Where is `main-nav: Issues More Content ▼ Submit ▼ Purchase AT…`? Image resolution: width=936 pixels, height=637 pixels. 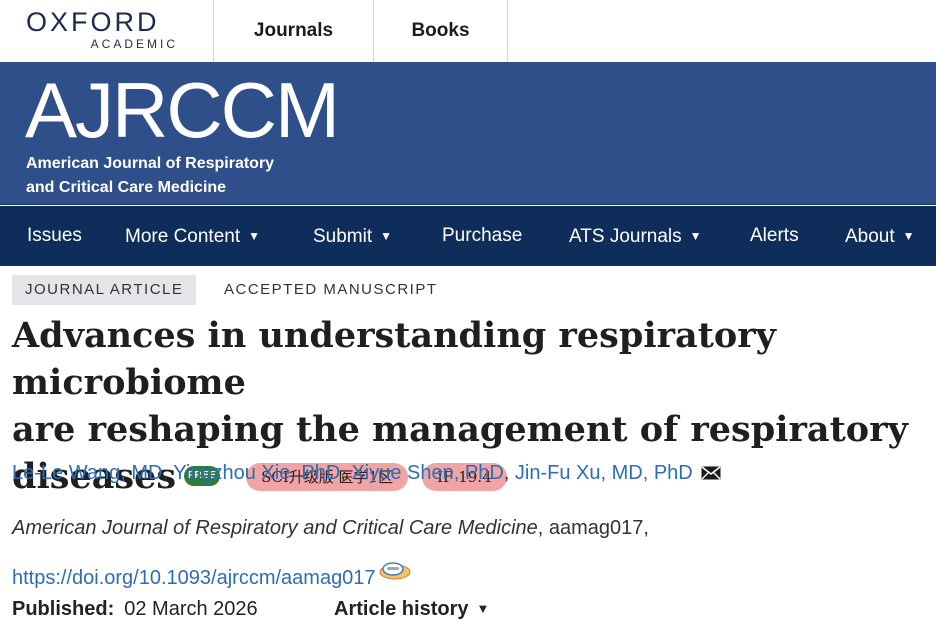
main-nav: Issues More Content ▼ Submit ▼ Purchase AT… is located at coordinates (468, 236).